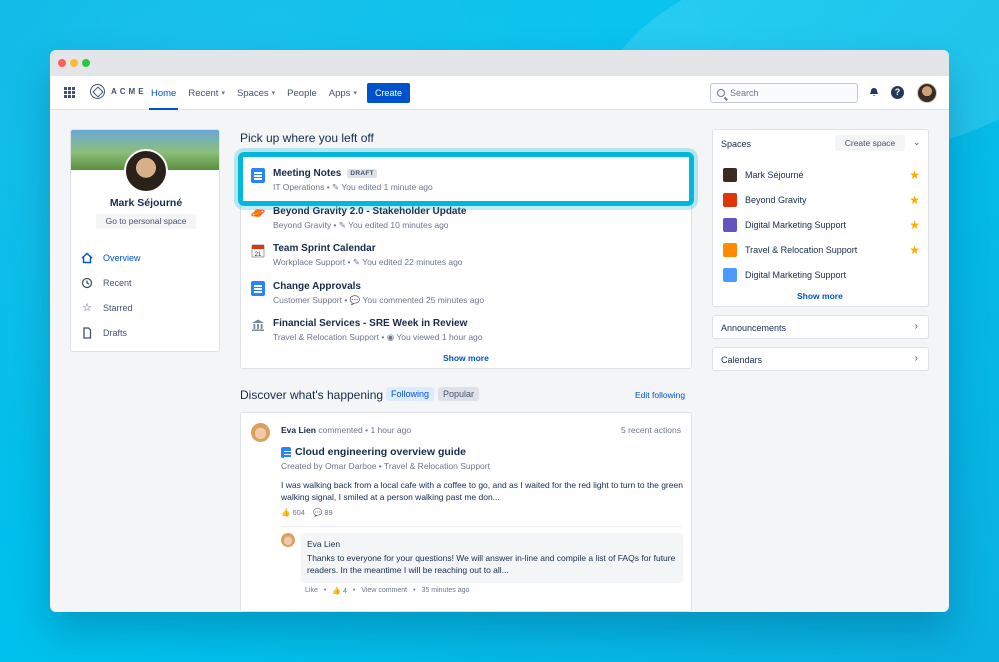 The image size is (999, 662). What do you see at coordinates (436, 466) in the screenshot?
I see `feed-space: Travel & Relocation Support` at bounding box center [436, 466].